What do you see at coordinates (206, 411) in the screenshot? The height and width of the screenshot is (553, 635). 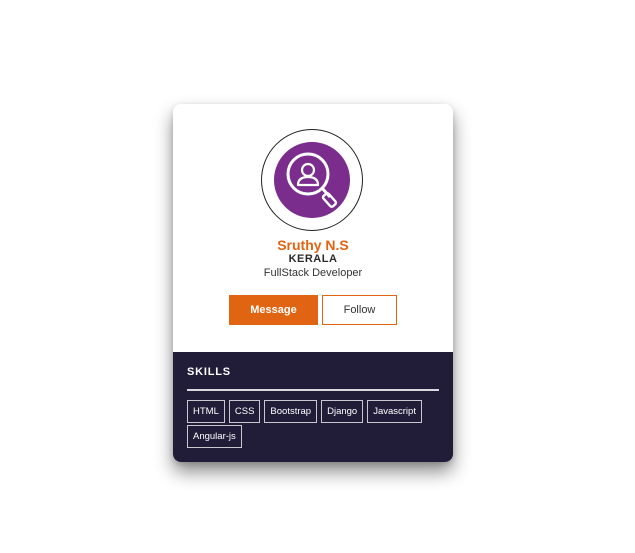 I see `skill-tag-html: HTML` at bounding box center [206, 411].